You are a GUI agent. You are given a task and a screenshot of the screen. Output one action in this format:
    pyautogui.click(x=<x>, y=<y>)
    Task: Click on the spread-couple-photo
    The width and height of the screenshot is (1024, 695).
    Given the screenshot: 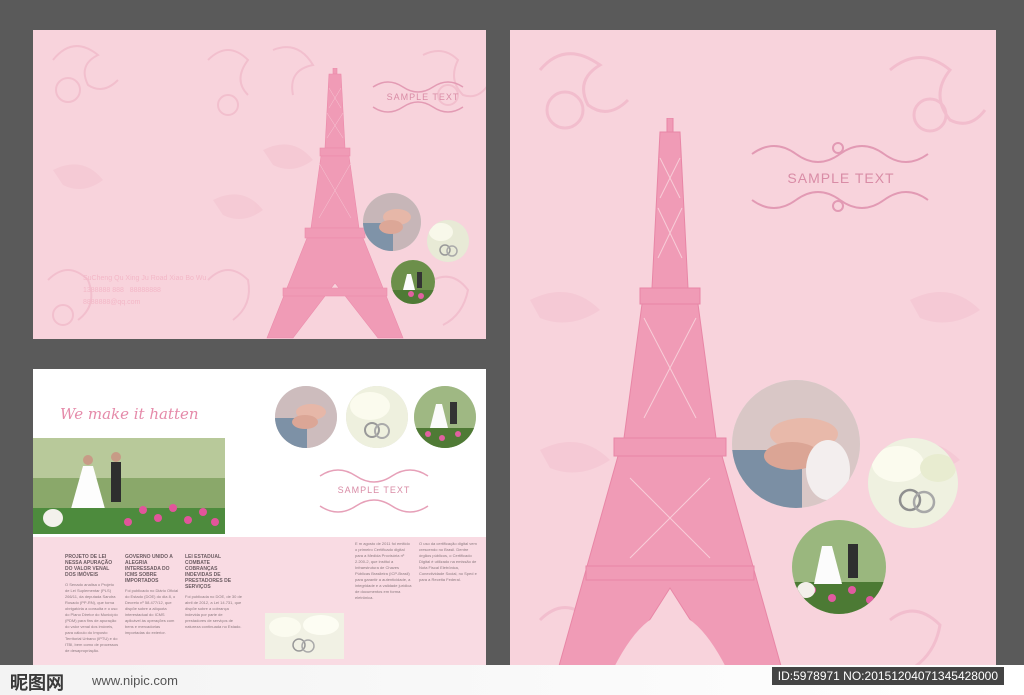 What is the action you would take?
    pyautogui.click(x=445, y=417)
    